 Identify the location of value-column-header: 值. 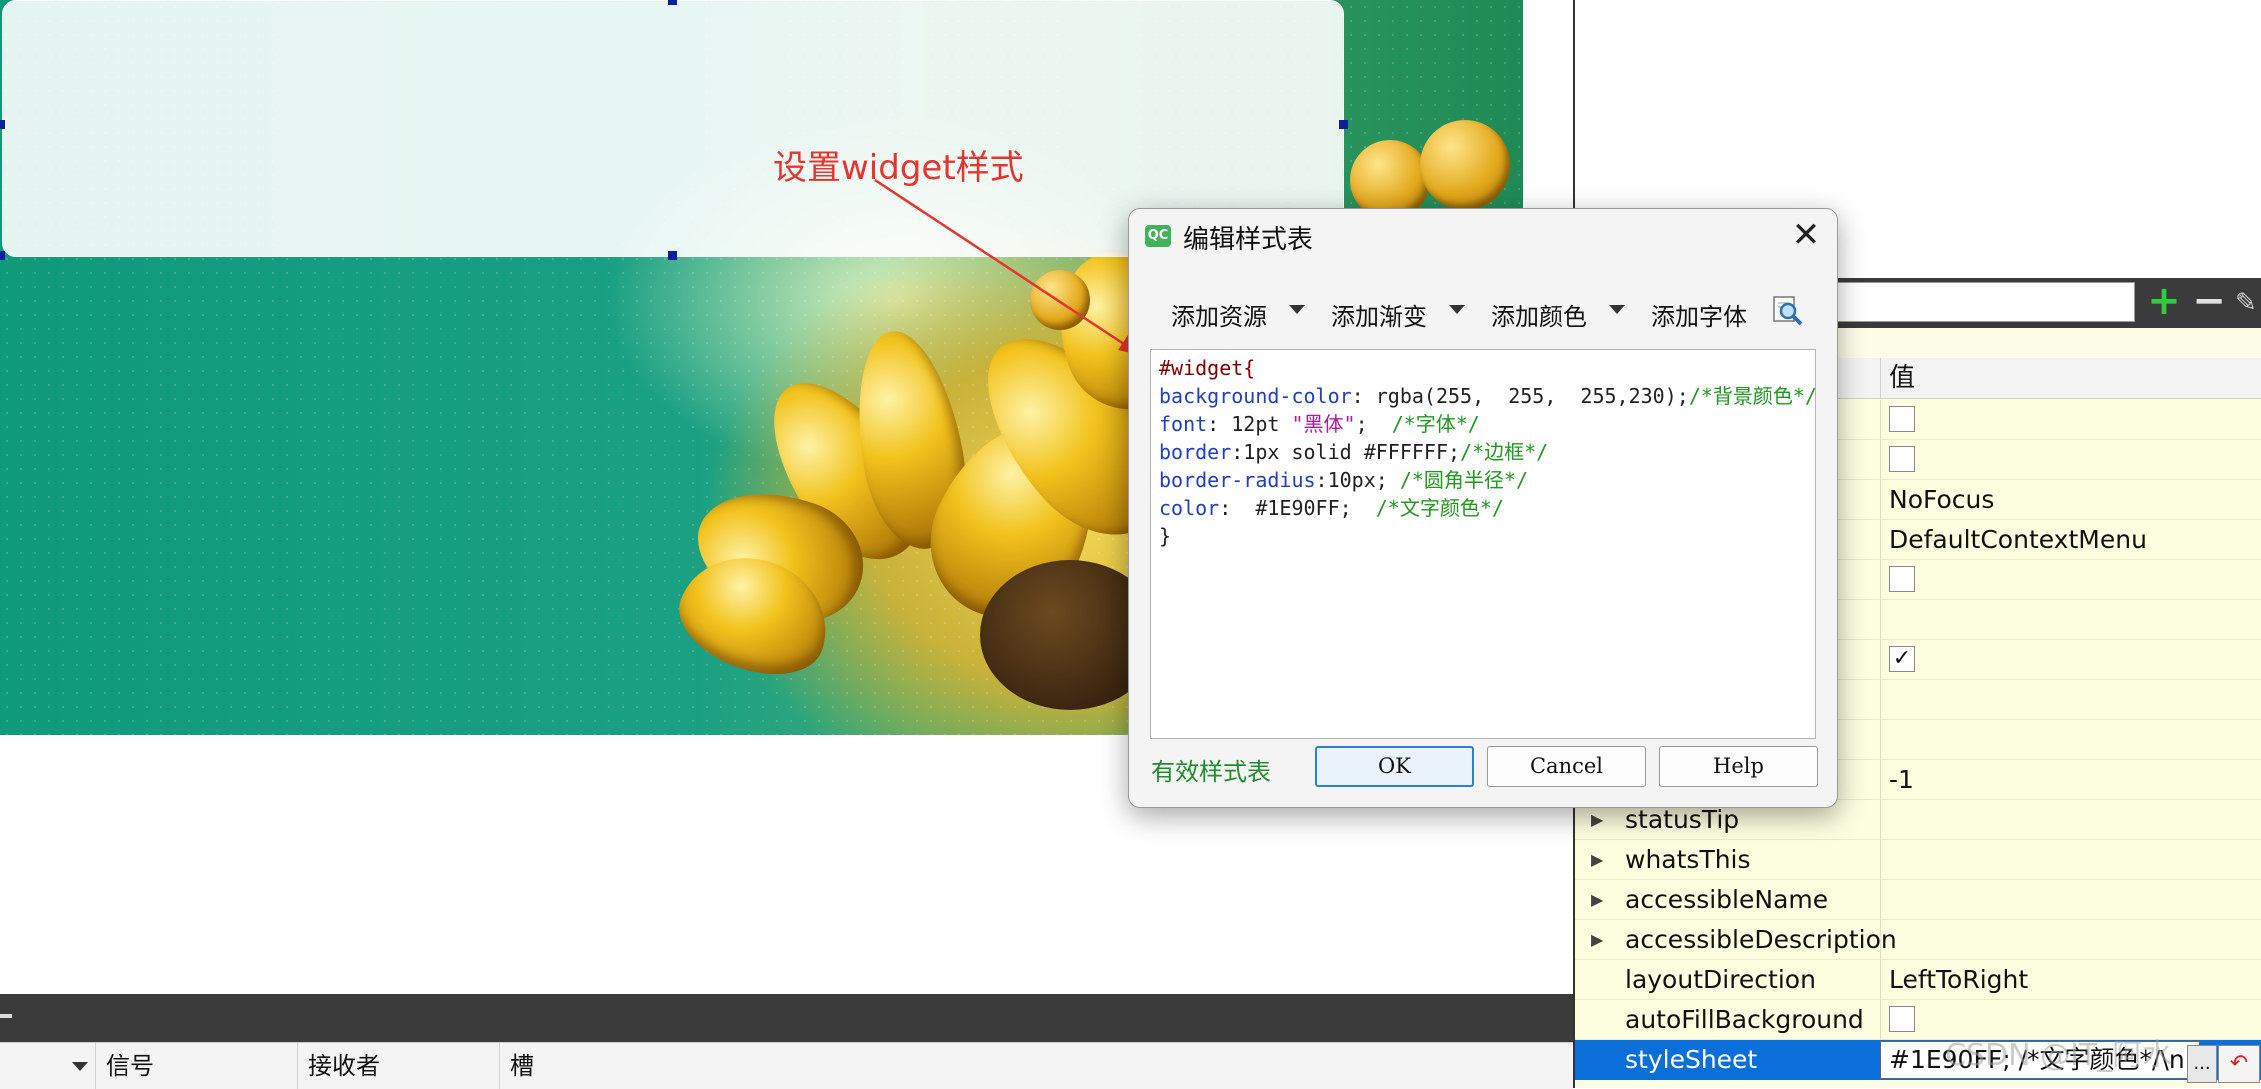
(1897, 378).